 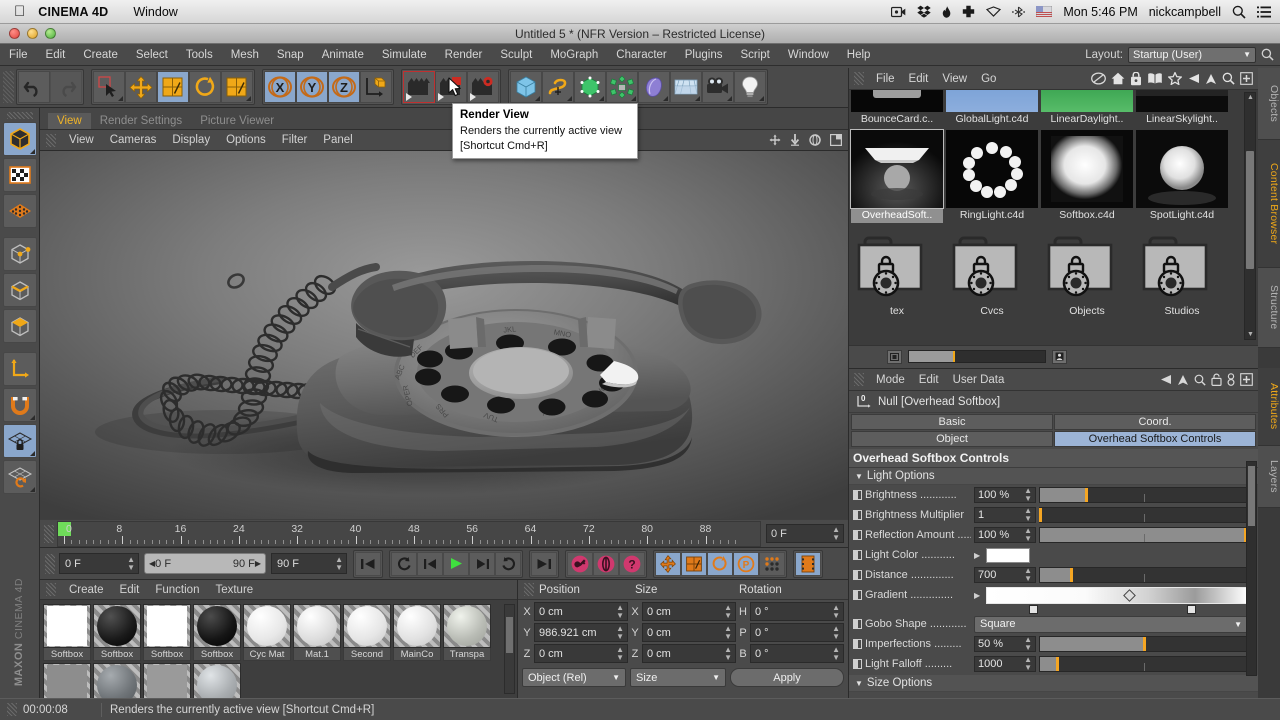 I want to click on material-item: Cyc Mat, so click(x=267, y=632).